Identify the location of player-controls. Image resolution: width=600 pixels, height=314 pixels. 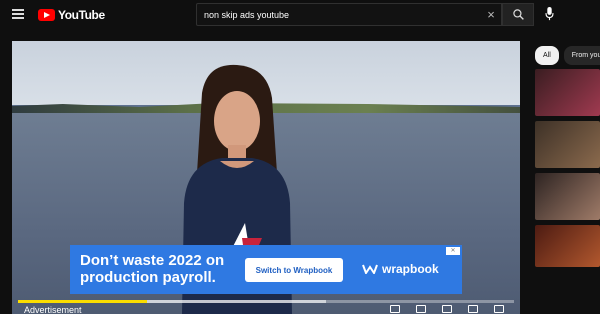
(447, 309).